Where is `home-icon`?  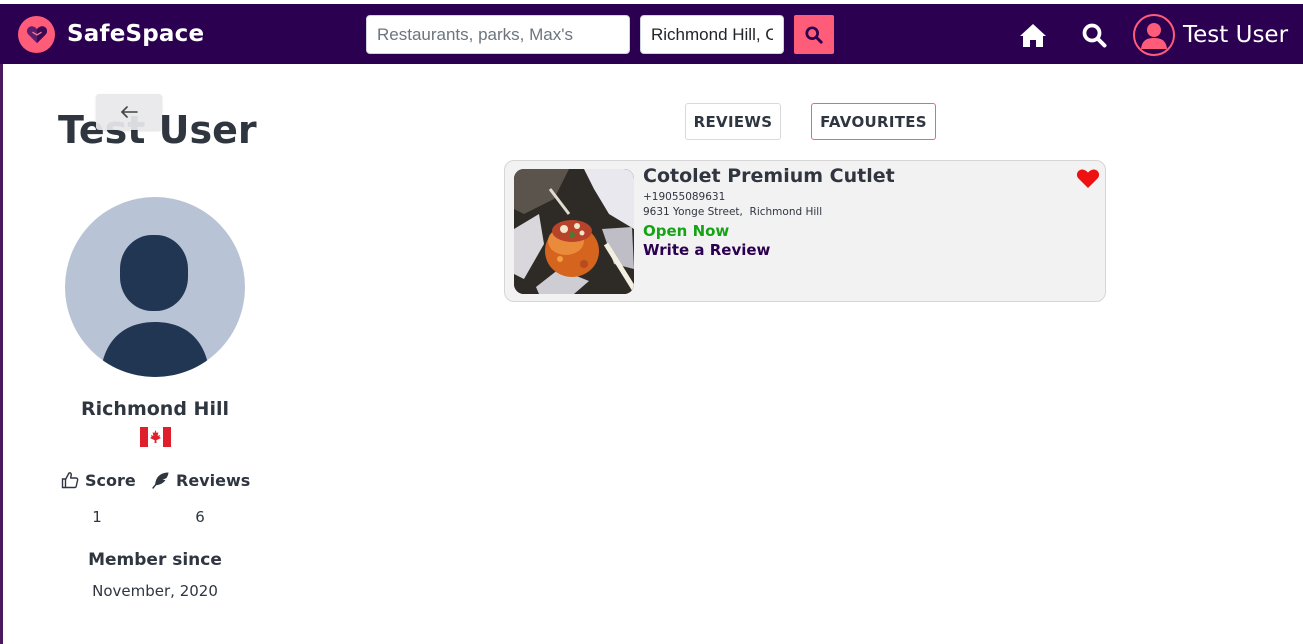 home-icon is located at coordinates (1033, 35).